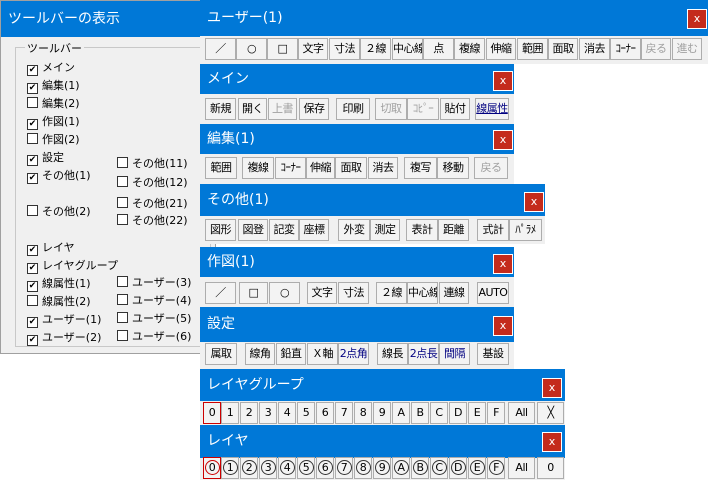 The image size is (708, 480). Describe the element at coordinates (492, 109) in the screenshot. I see `line-attr-button: 線属性` at that location.